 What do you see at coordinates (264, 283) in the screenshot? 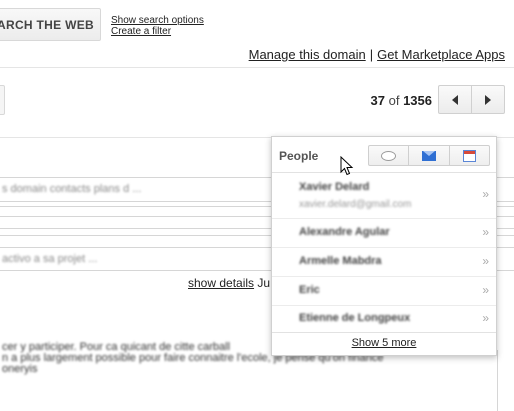
I see `message-date: Ju` at bounding box center [264, 283].